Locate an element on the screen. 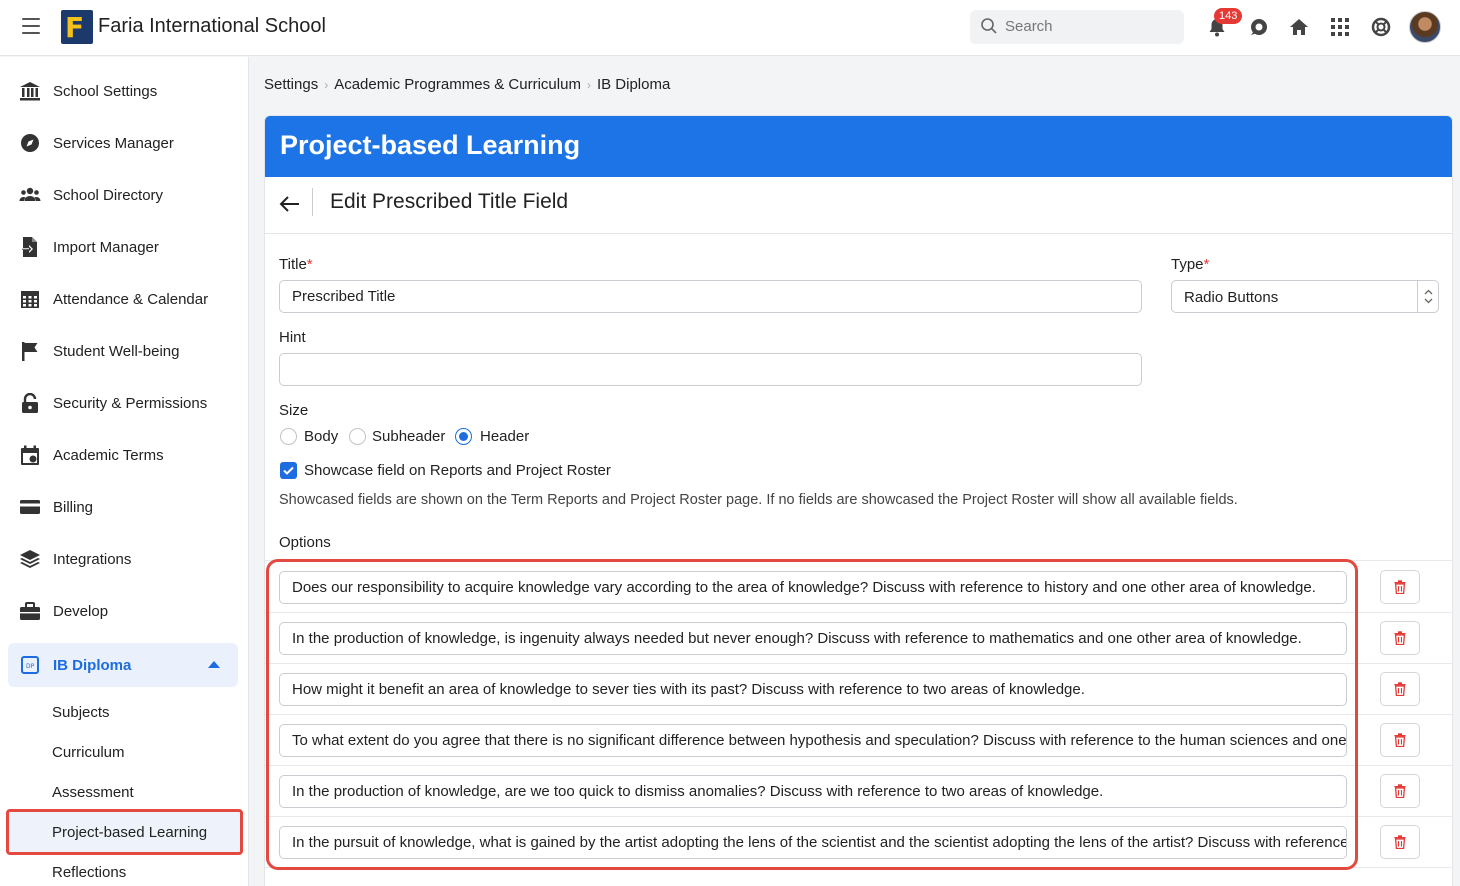 The width and height of the screenshot is (1460, 886). panel-header: Project-based Learning is located at coordinates (858, 146).